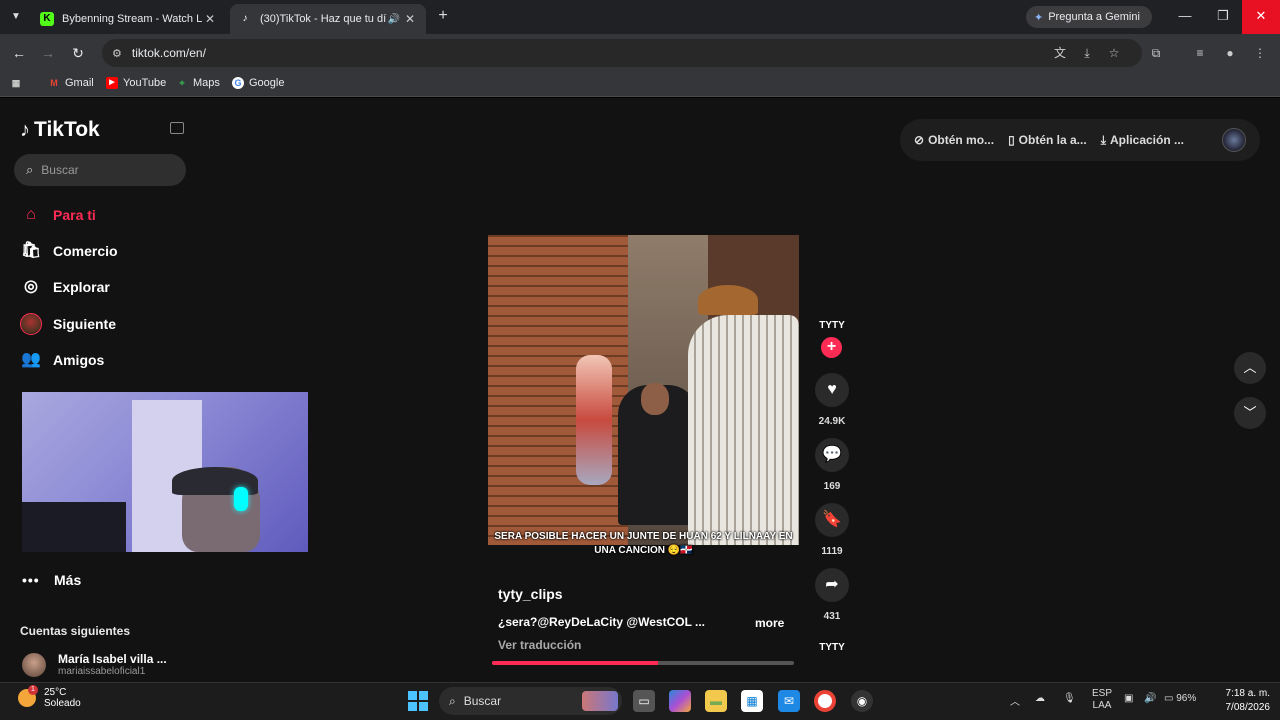 This screenshot has width=1280, height=720. I want to click on bookmark-label: Gmail, so click(79, 83).